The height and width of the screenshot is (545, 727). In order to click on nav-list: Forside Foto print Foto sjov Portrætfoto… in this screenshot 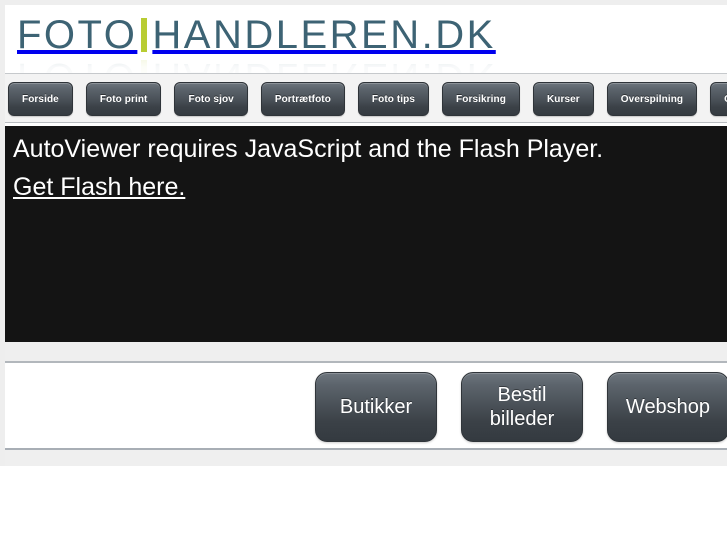, I will do `click(367, 99)`.